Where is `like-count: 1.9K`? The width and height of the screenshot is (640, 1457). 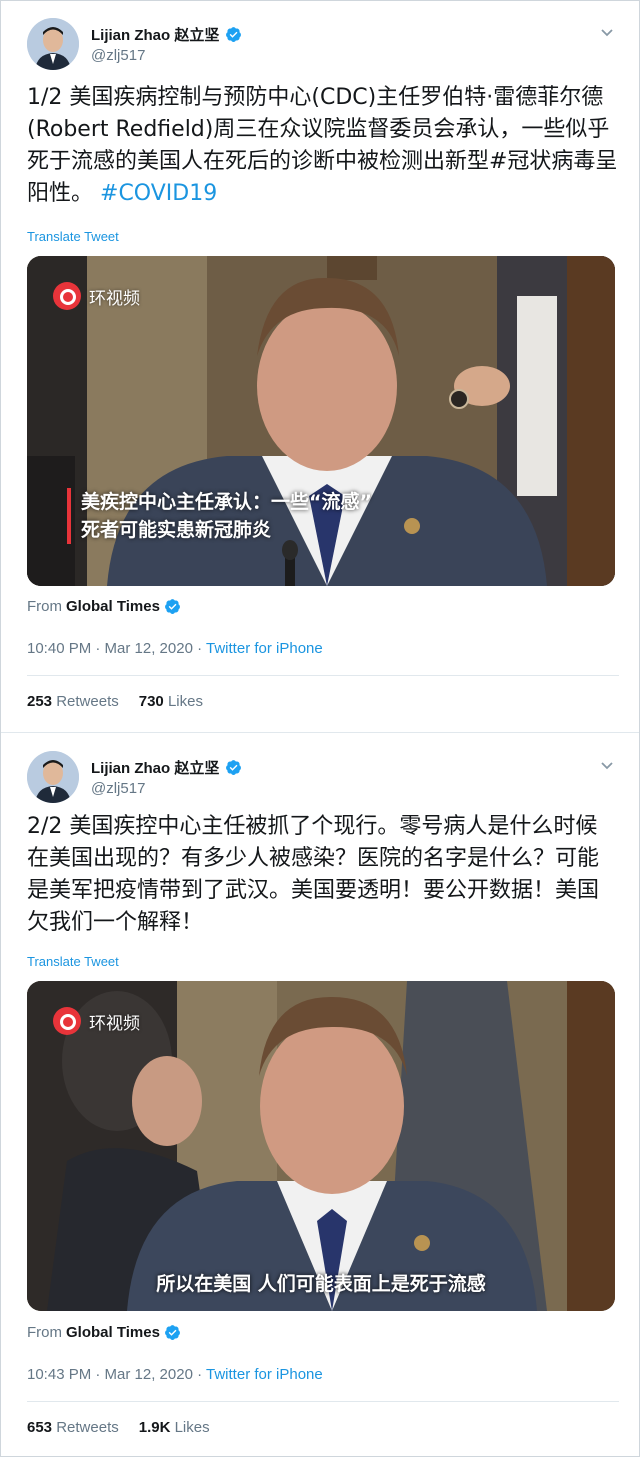 like-count: 1.9K is located at coordinates (154, 1427).